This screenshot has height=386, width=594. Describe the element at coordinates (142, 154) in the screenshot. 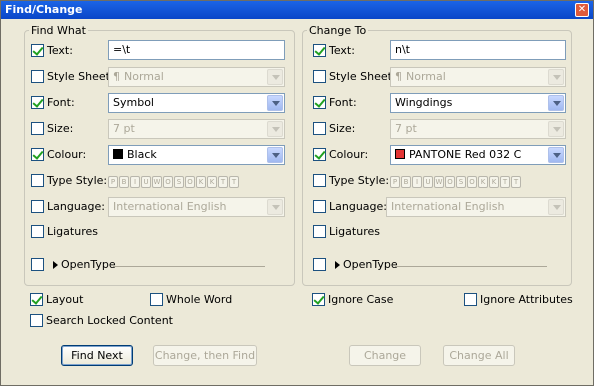

I see `find-colour-value: Black` at that location.